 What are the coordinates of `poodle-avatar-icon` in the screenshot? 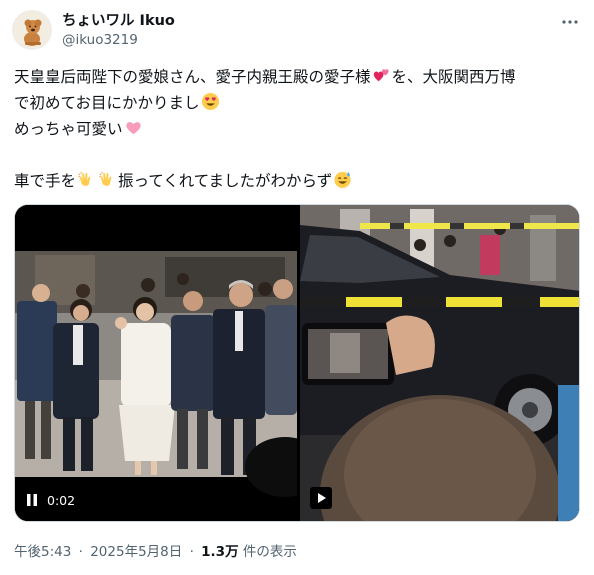 It's located at (32, 30).